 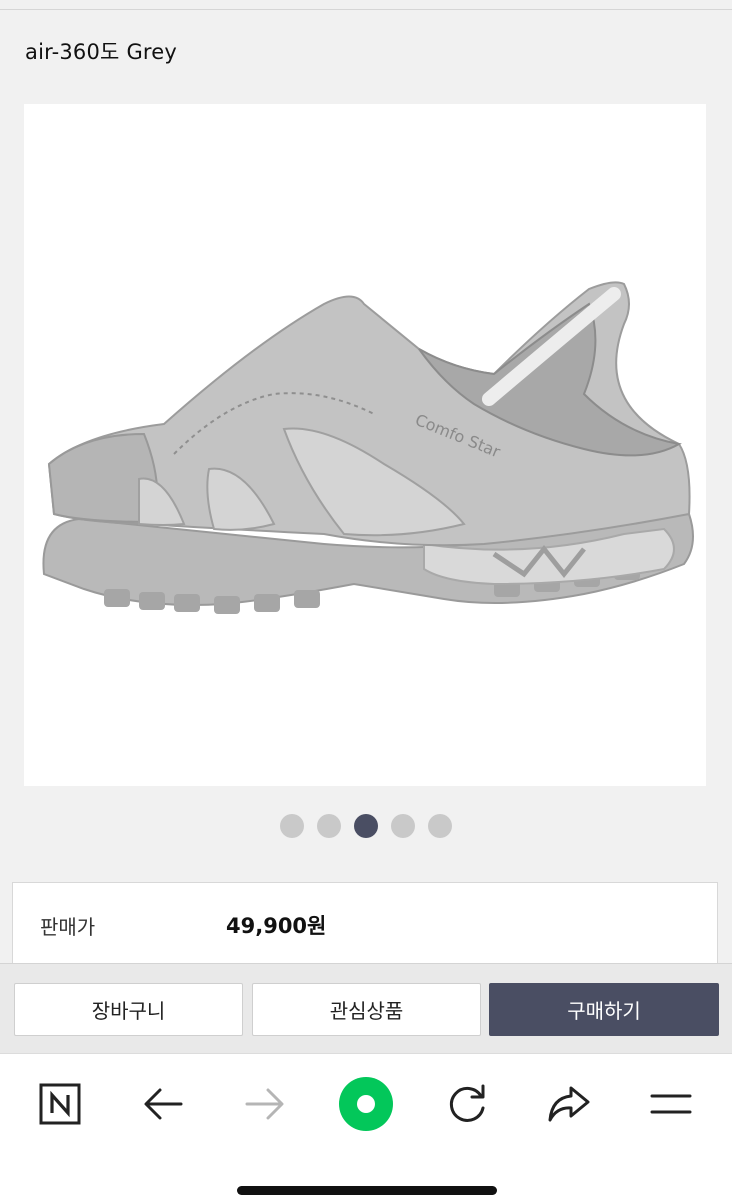 What do you see at coordinates (569, 1104) in the screenshot?
I see `share-icon` at bounding box center [569, 1104].